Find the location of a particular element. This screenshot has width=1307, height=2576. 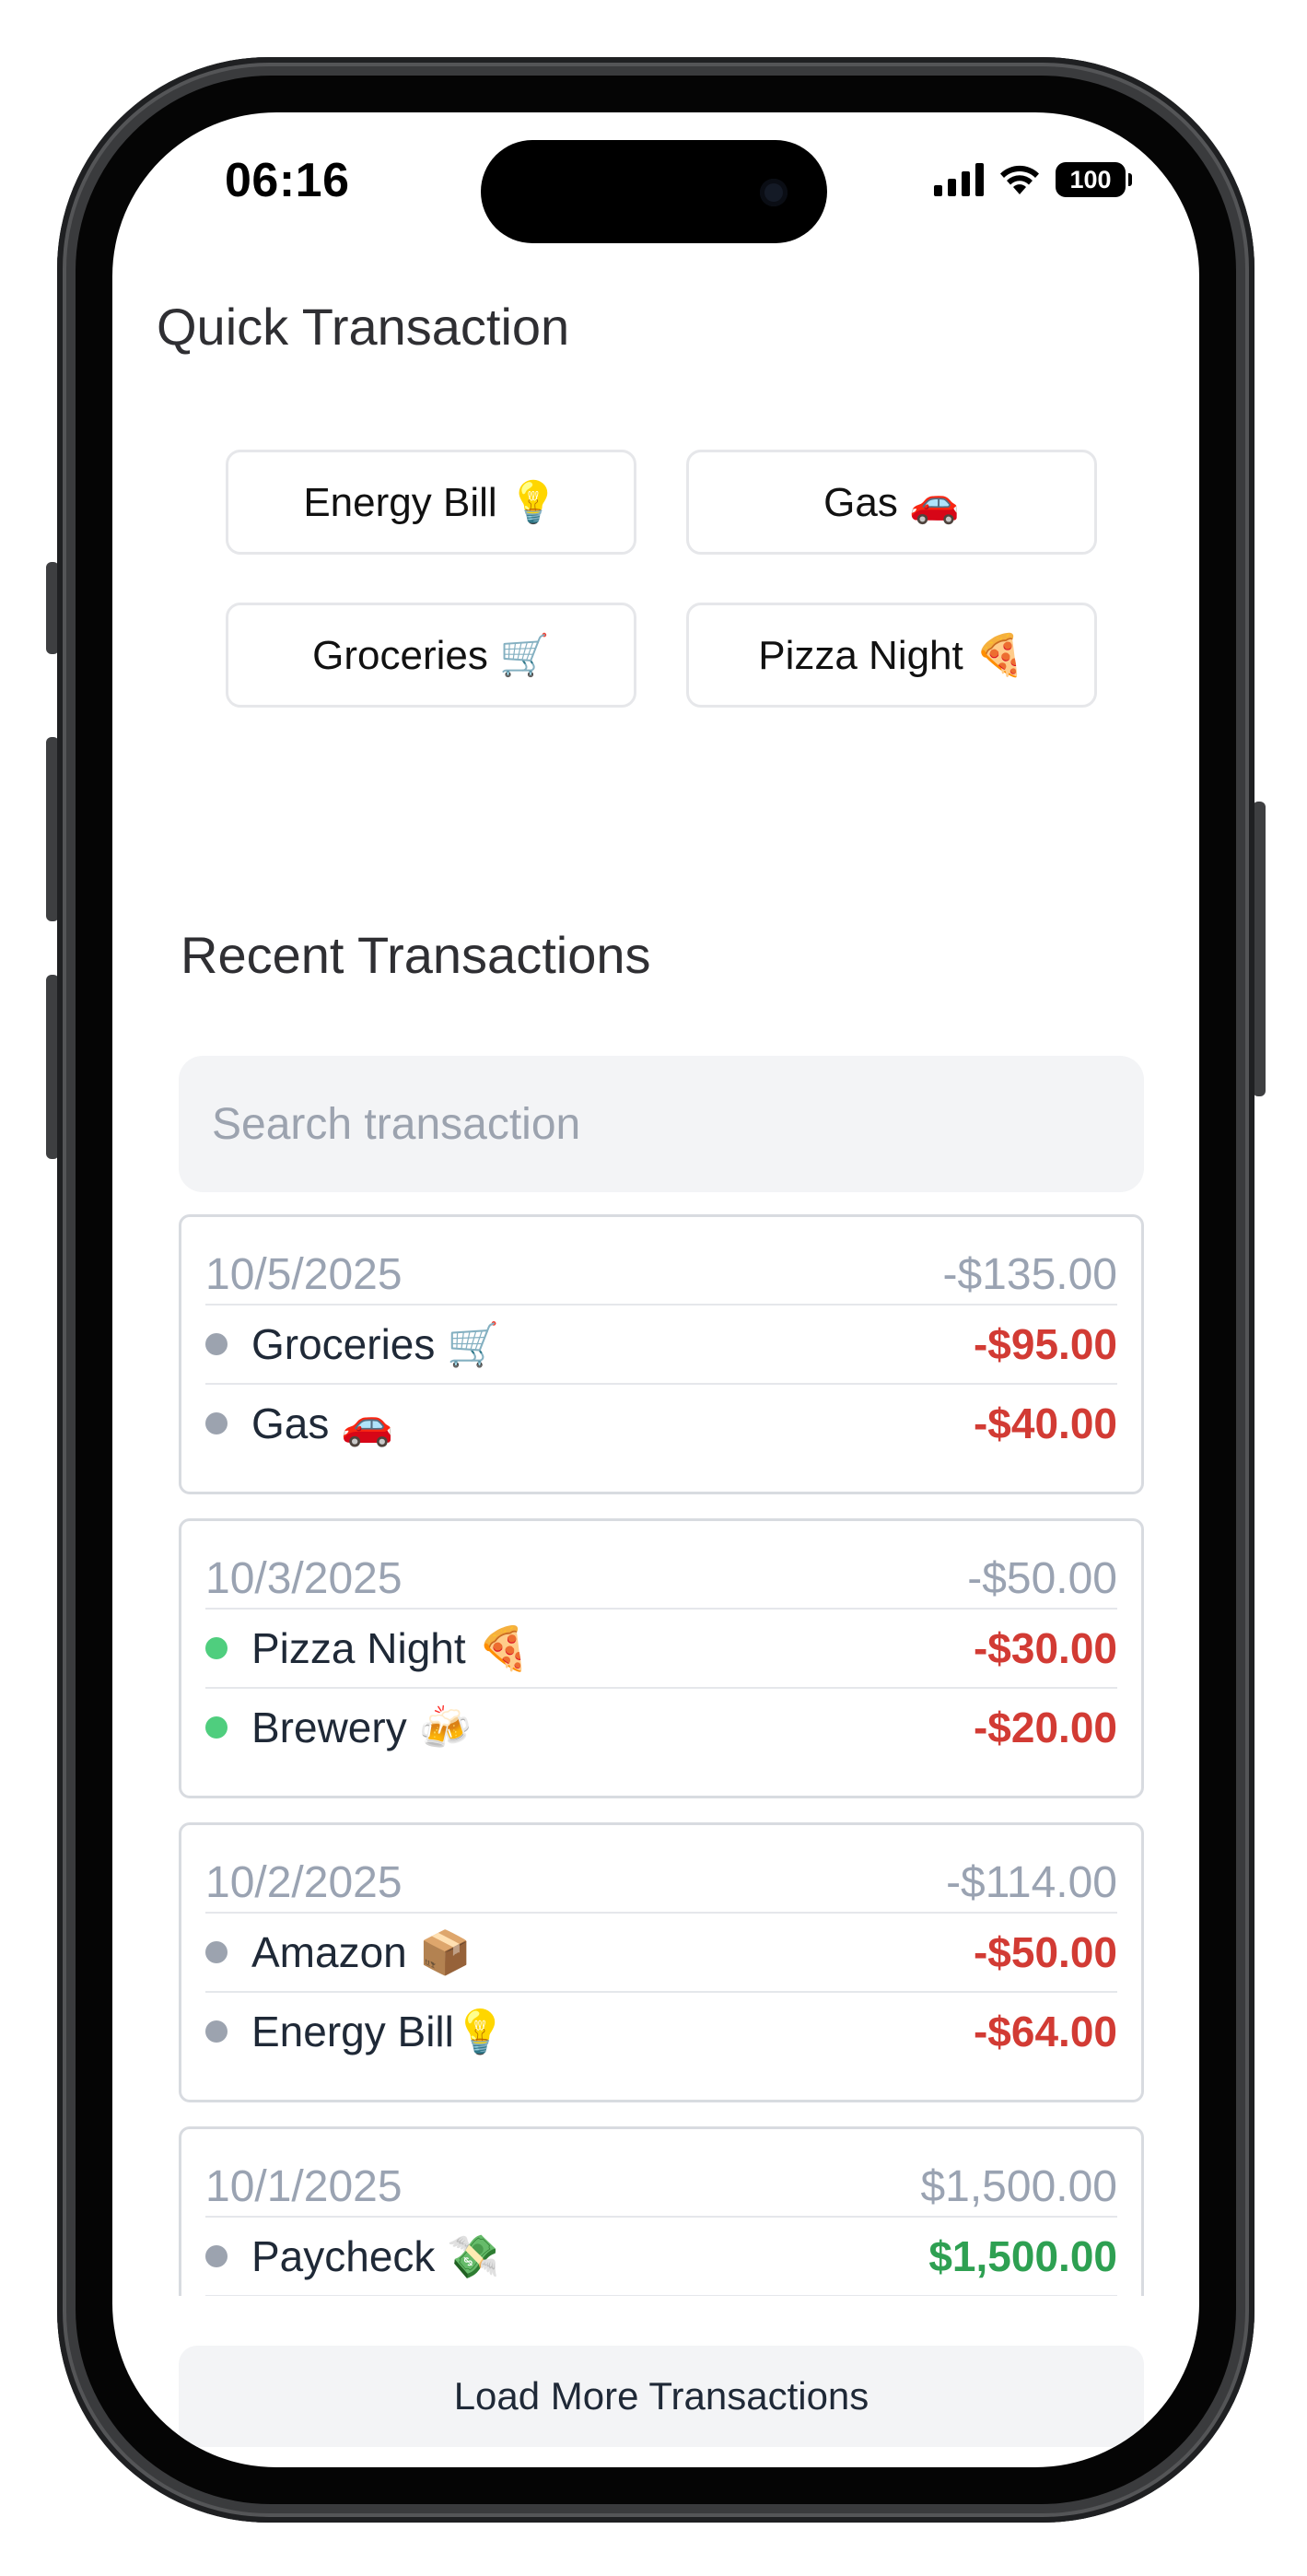

group-header: 10/2/2025 -$114.00 is located at coordinates (661, 1883).